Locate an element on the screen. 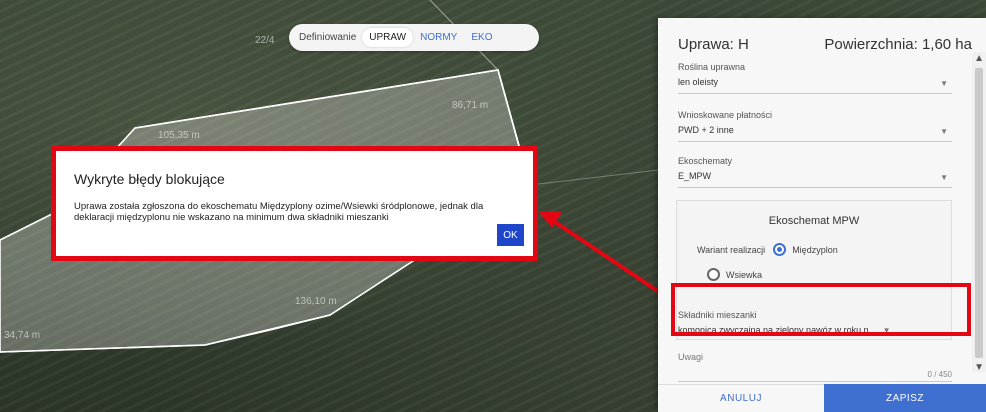 The image size is (986, 412). ok-button: OK is located at coordinates (510, 235).